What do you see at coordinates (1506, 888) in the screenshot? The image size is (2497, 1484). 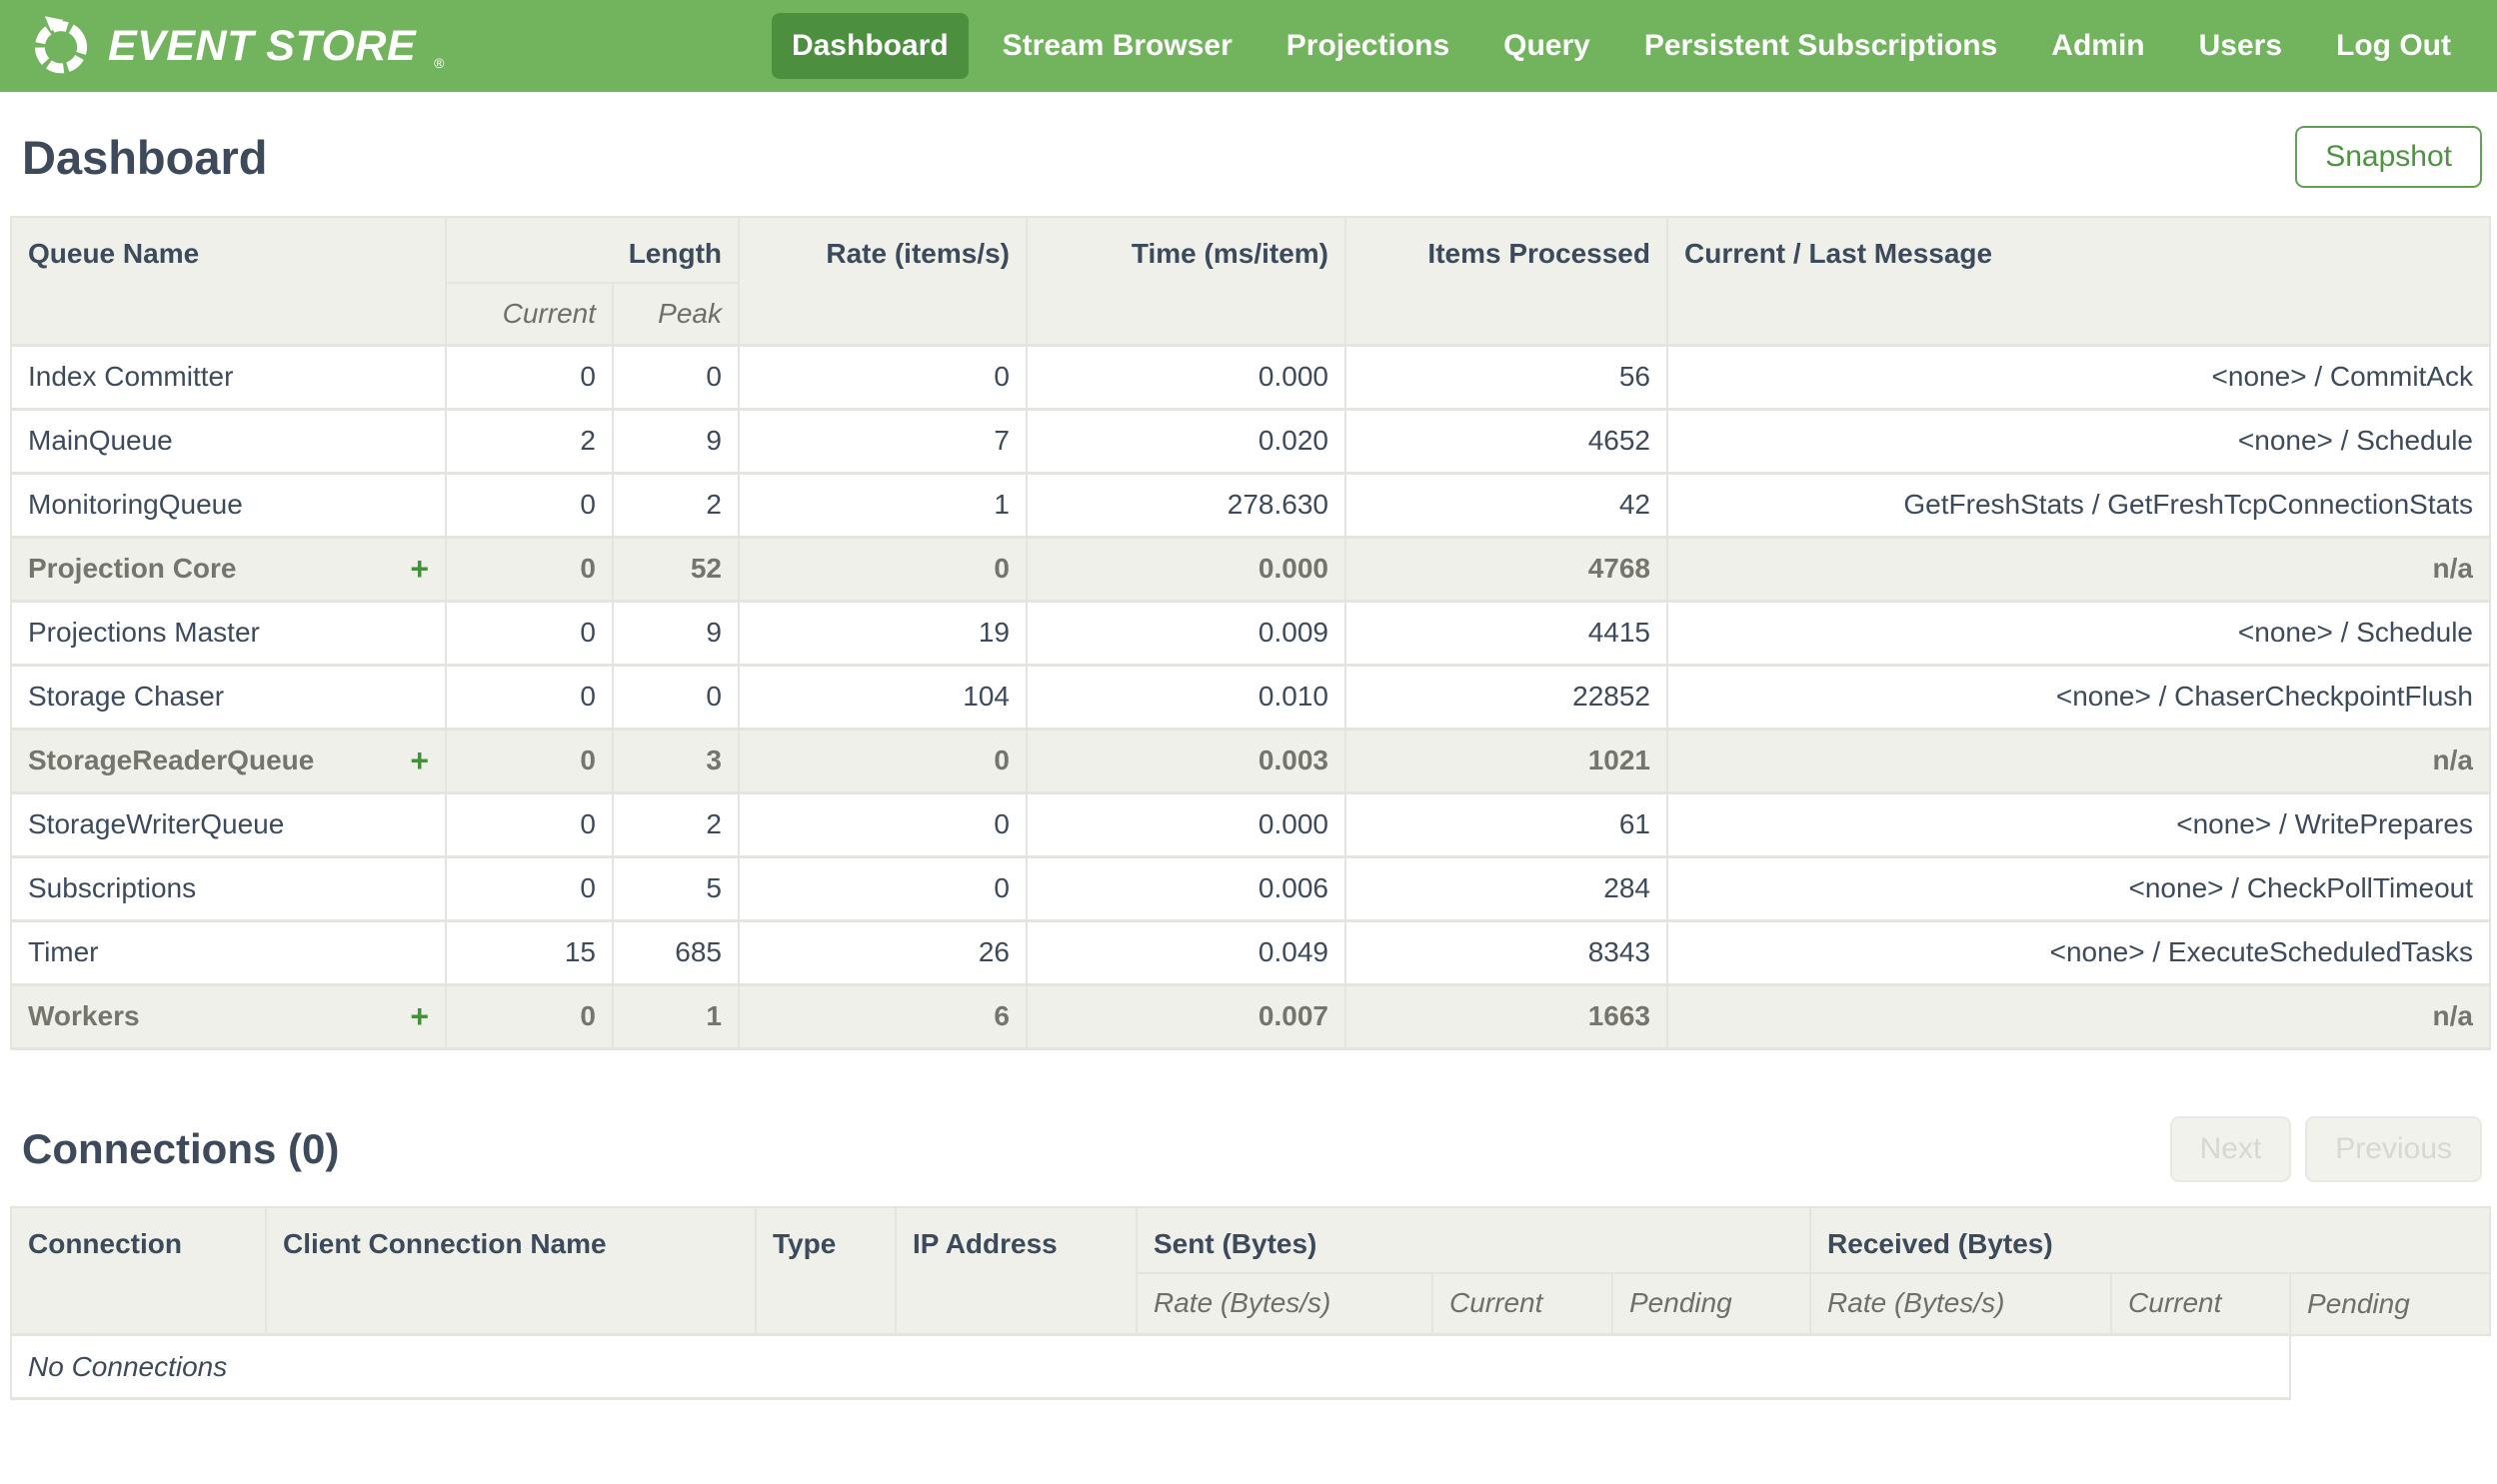 I see `queue-items-processed: 284` at bounding box center [1506, 888].